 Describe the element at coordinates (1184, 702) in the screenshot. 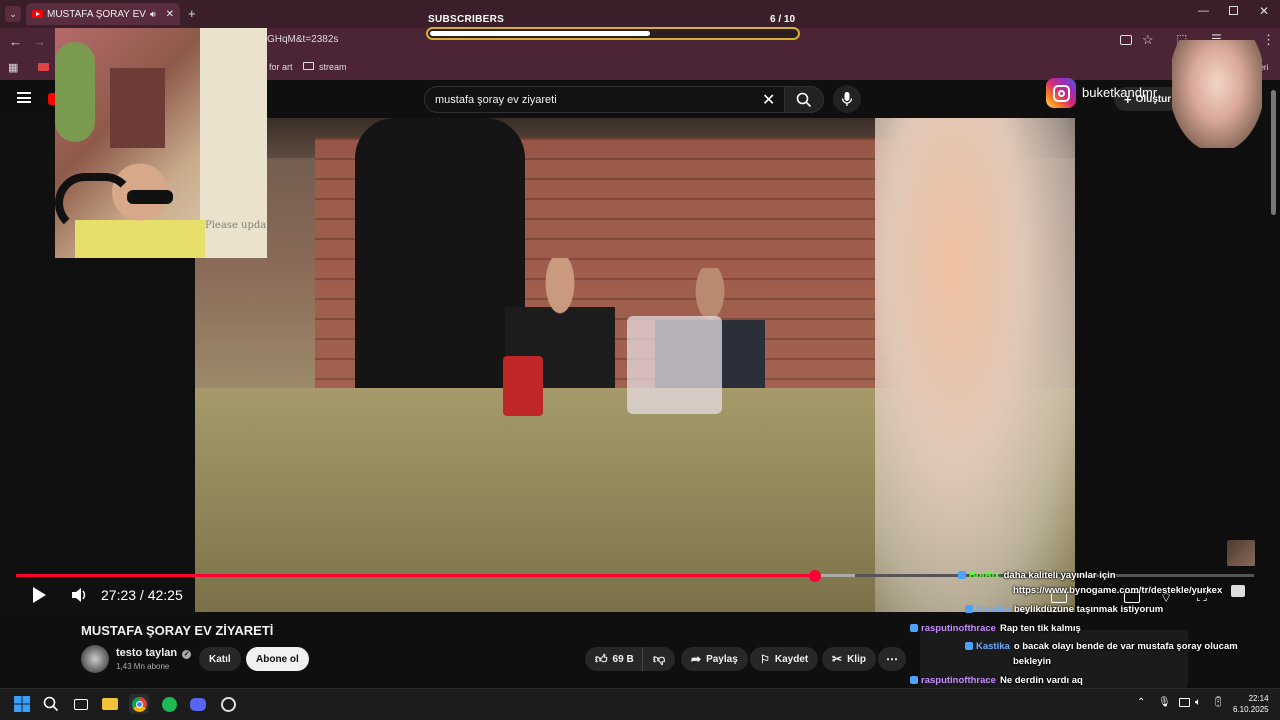

I see `tray-network-icon` at that location.